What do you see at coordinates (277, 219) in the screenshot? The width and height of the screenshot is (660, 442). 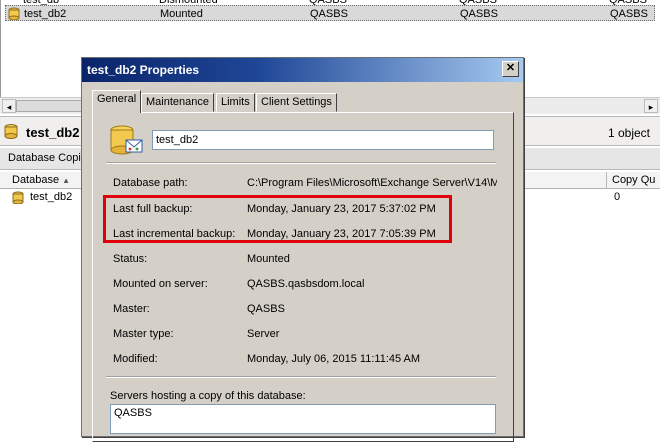 I see `backup-highlight-box` at bounding box center [277, 219].